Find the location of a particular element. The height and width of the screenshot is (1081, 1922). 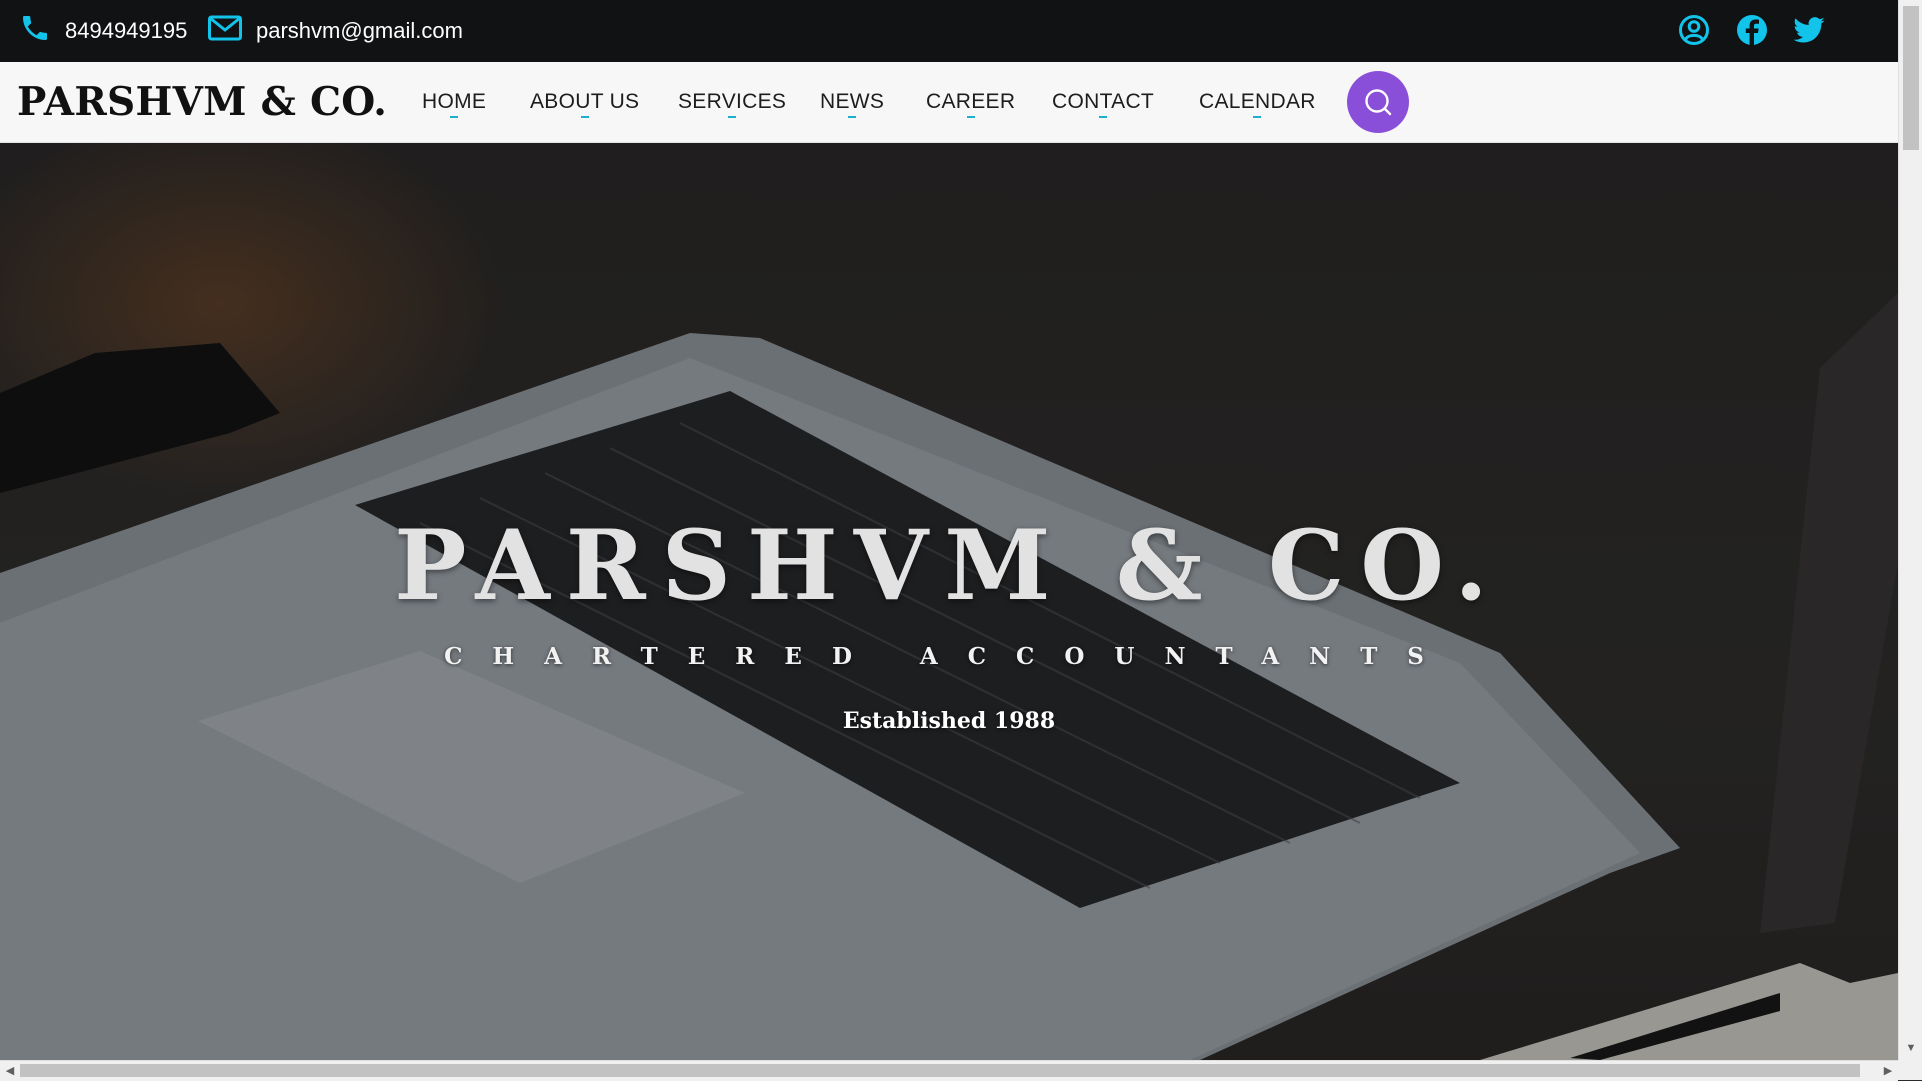

nav-contact: CONTACT is located at coordinates (1103, 102).